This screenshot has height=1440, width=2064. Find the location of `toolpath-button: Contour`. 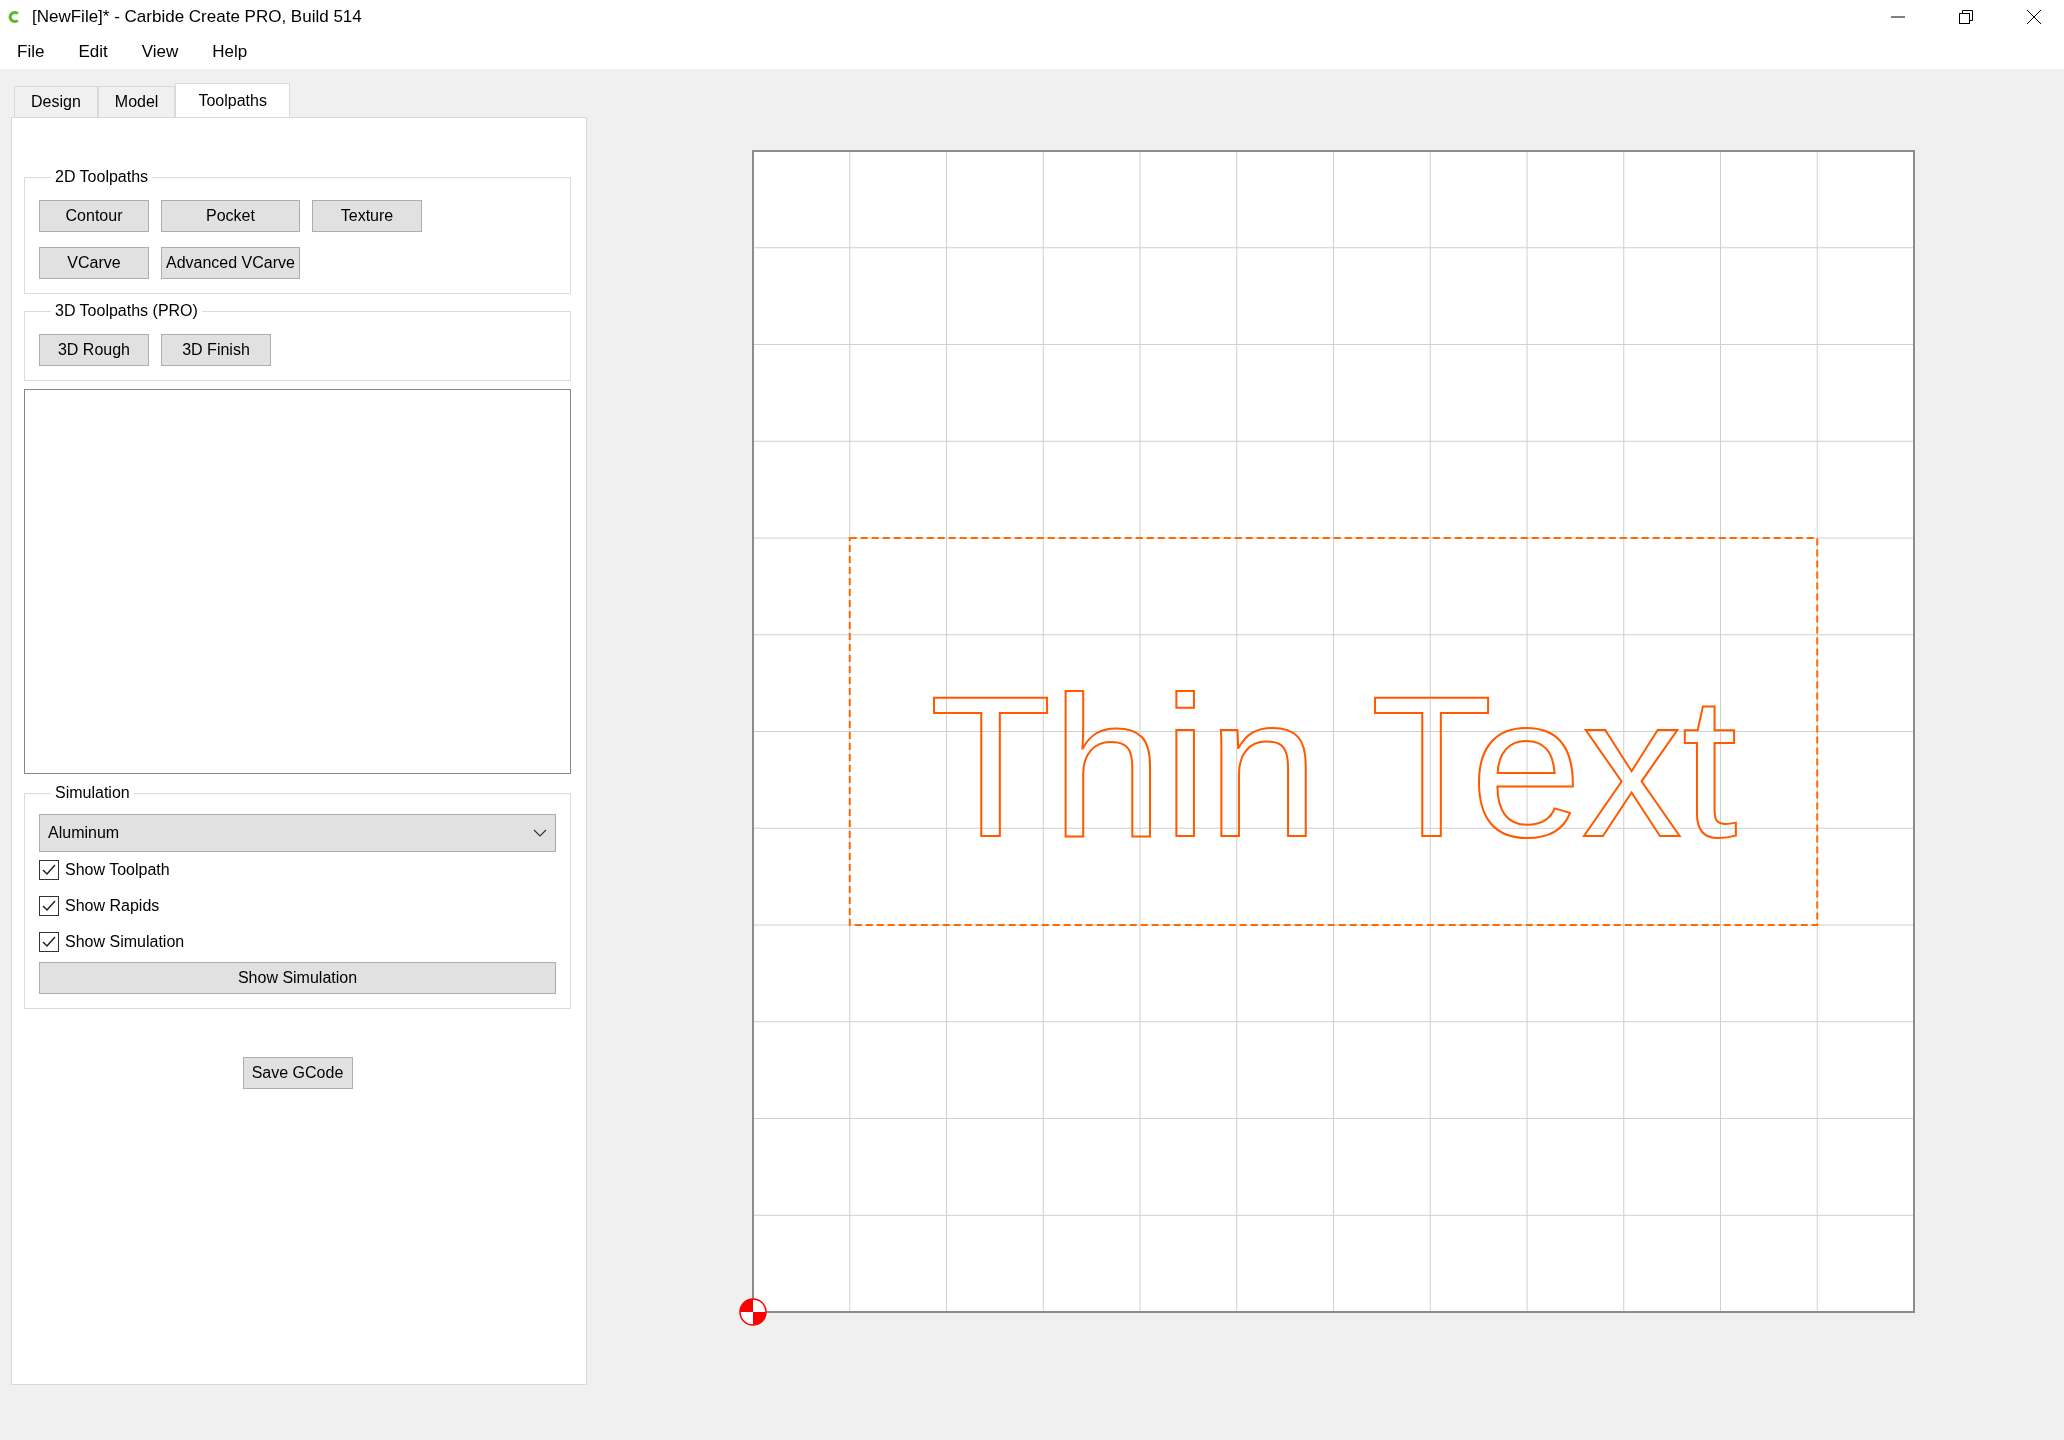

toolpath-button: Contour is located at coordinates (94, 216).